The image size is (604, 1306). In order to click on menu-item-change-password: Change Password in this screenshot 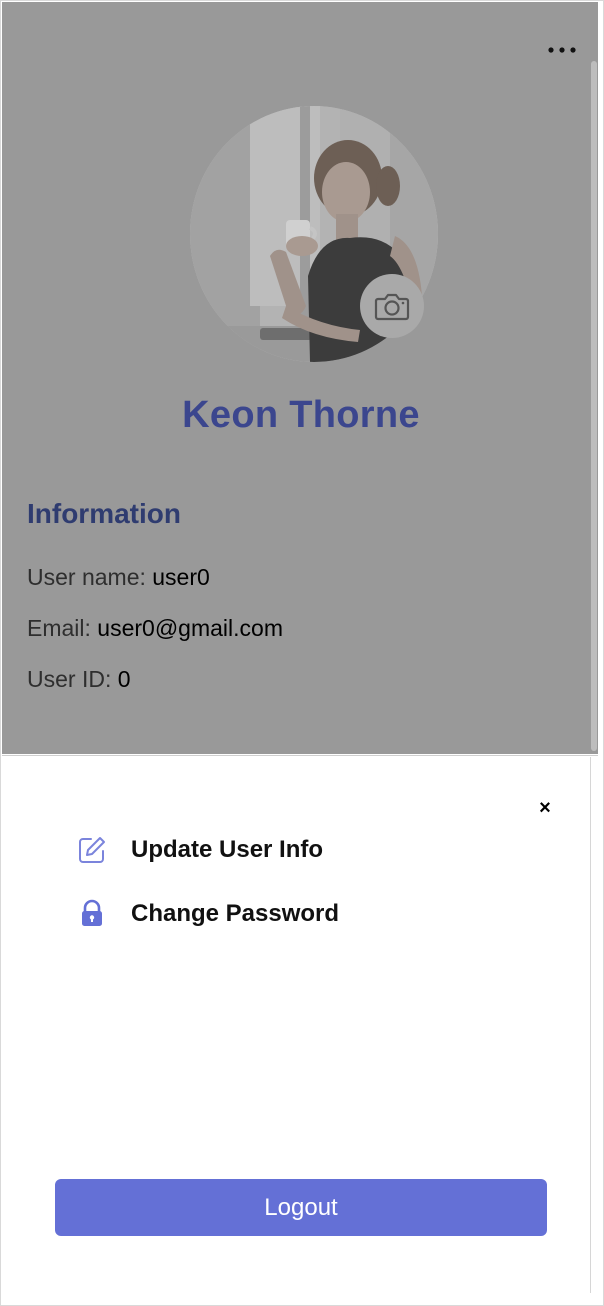, I will do `click(207, 914)`.